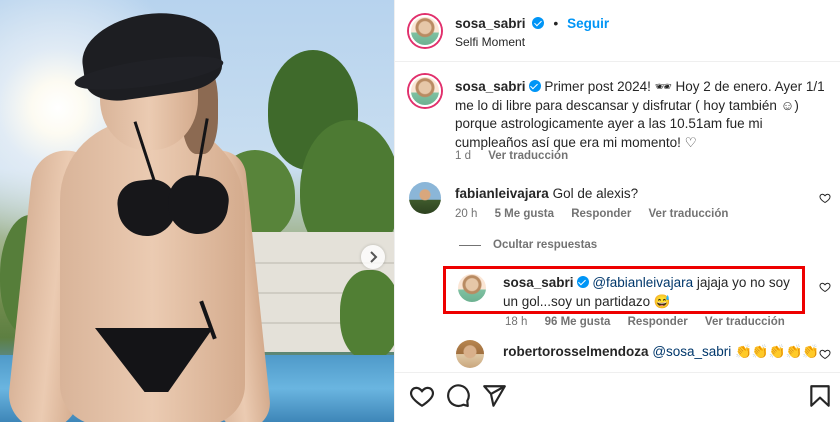 The image size is (840, 422). What do you see at coordinates (545, 245) in the screenshot?
I see `hide-replies-button: Ocultar respuestas` at bounding box center [545, 245].